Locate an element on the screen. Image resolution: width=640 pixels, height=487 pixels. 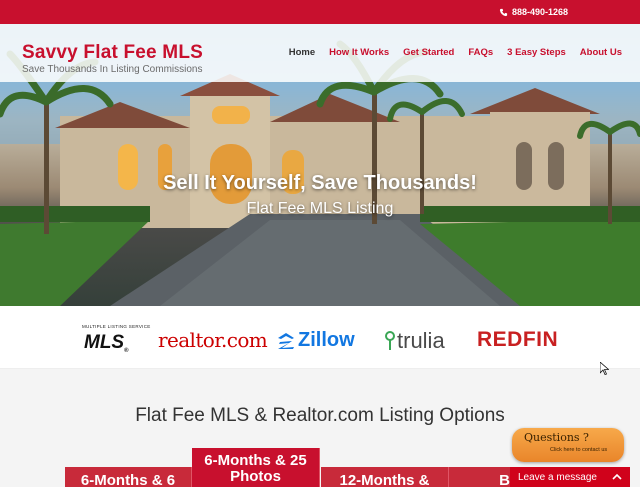
option-tab-6-months-25-photos: 6-Months & 25 Photos is located at coordinates (256, 467).